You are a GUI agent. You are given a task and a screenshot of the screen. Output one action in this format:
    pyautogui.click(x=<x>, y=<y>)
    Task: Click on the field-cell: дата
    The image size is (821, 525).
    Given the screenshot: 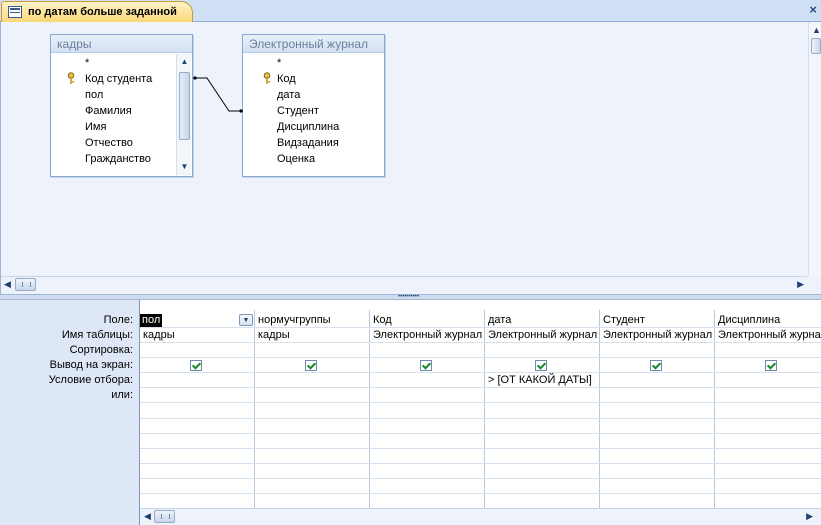 What is the action you would take?
    pyautogui.click(x=542, y=320)
    